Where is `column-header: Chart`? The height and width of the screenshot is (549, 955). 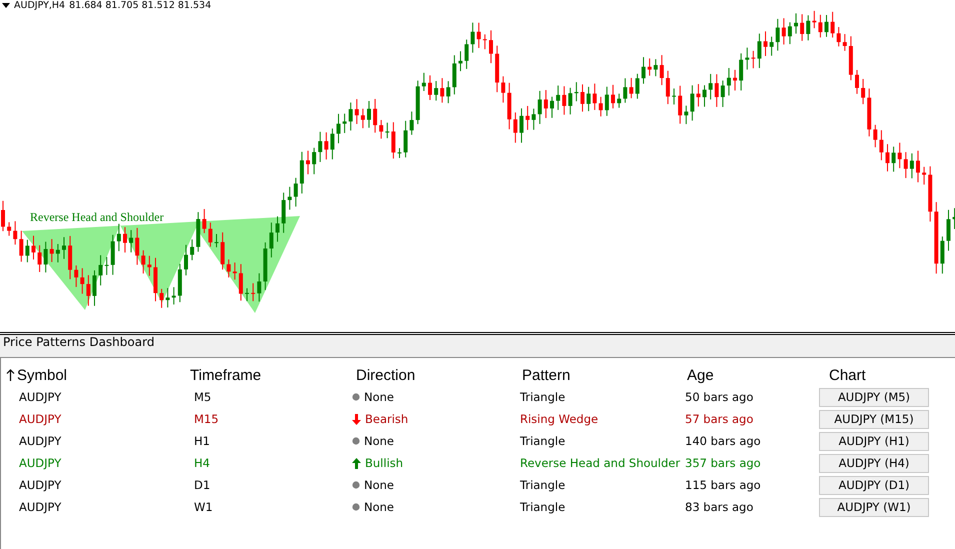 column-header: Chart is located at coordinates (847, 375).